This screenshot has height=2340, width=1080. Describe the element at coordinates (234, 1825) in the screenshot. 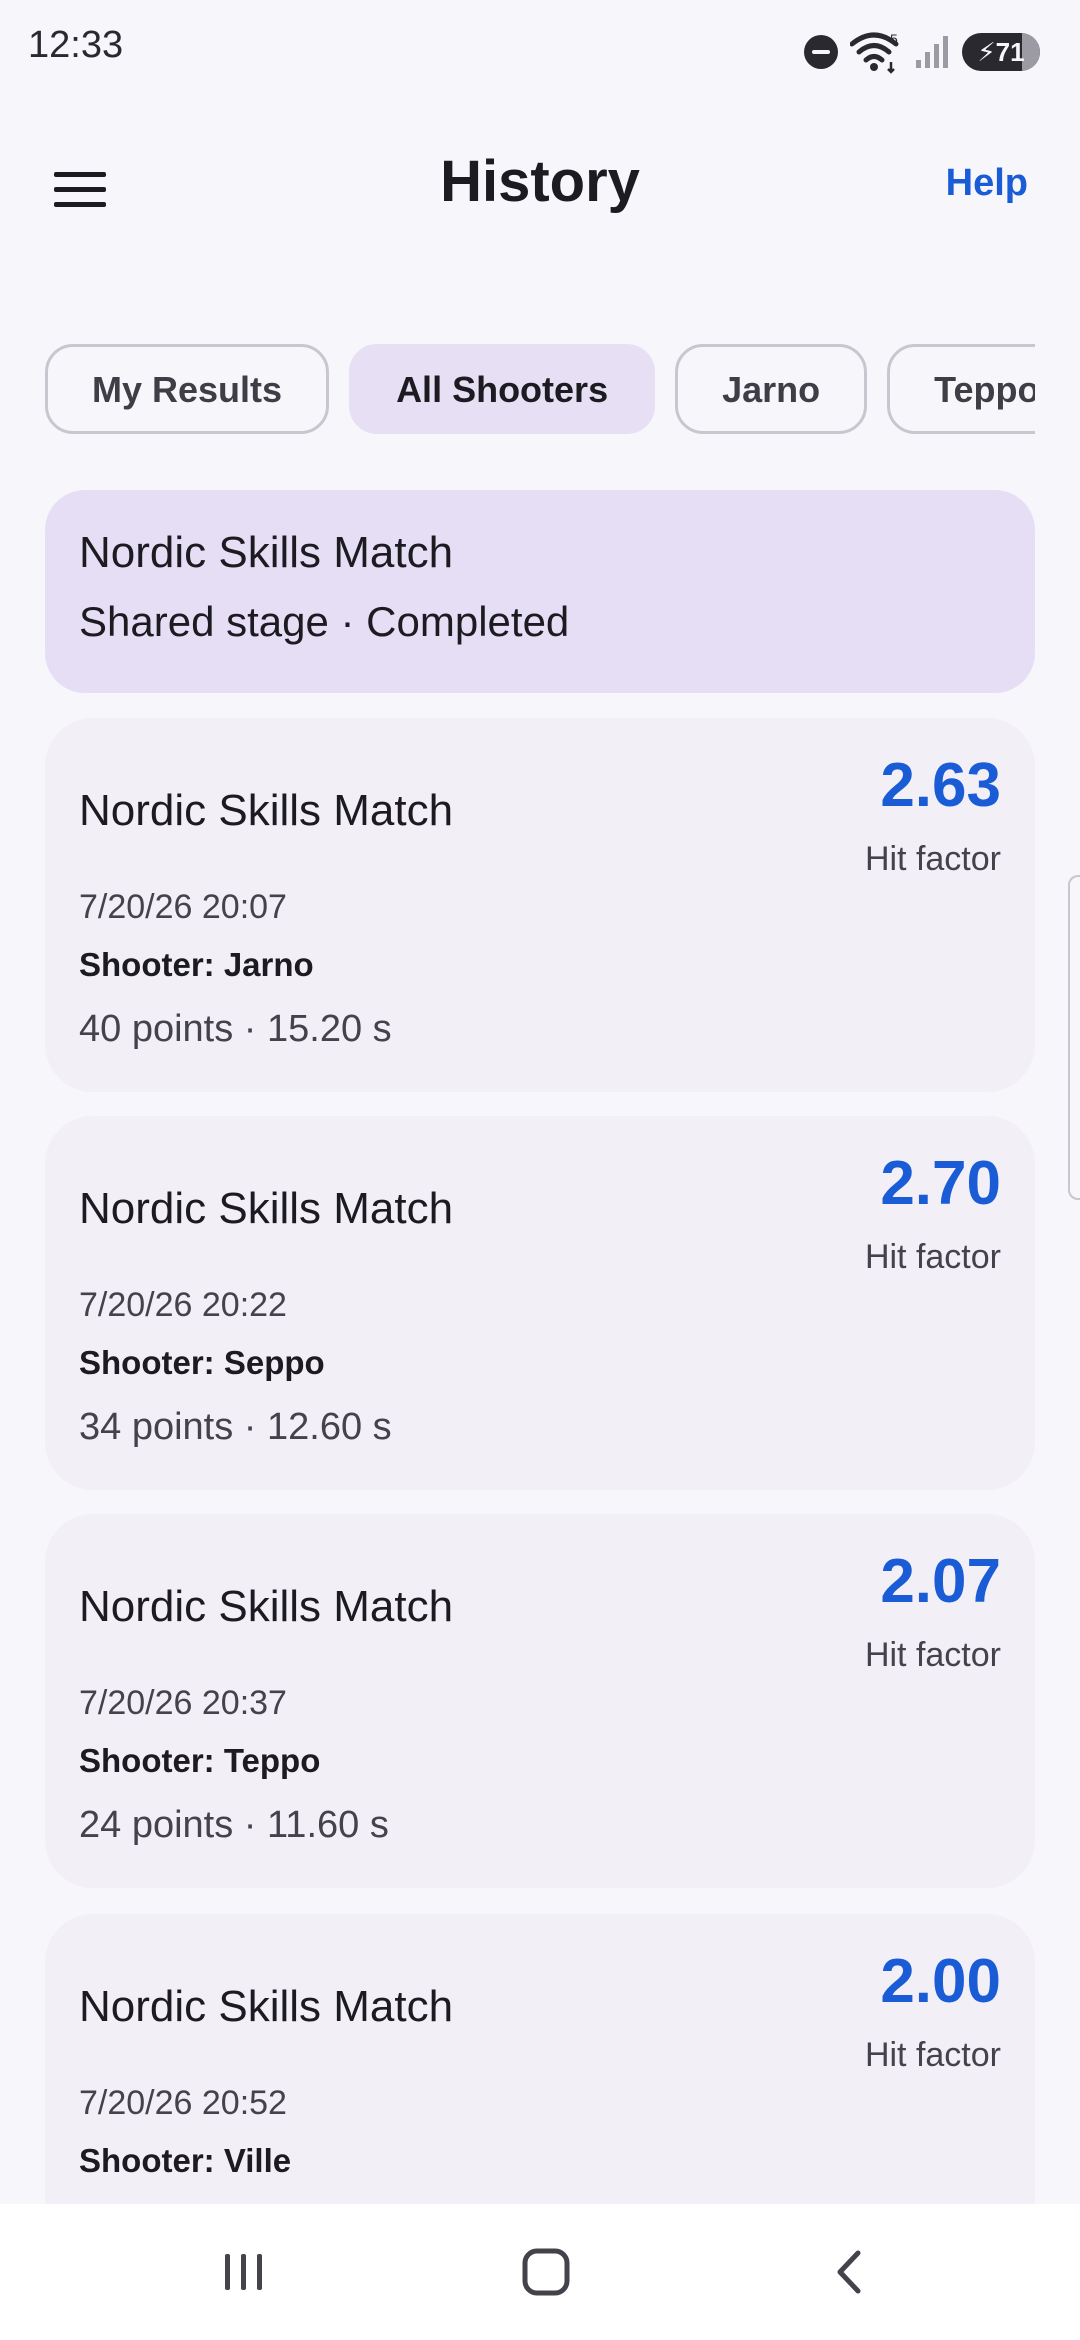

I see `result-stats: 24 points · 11.60 s` at that location.